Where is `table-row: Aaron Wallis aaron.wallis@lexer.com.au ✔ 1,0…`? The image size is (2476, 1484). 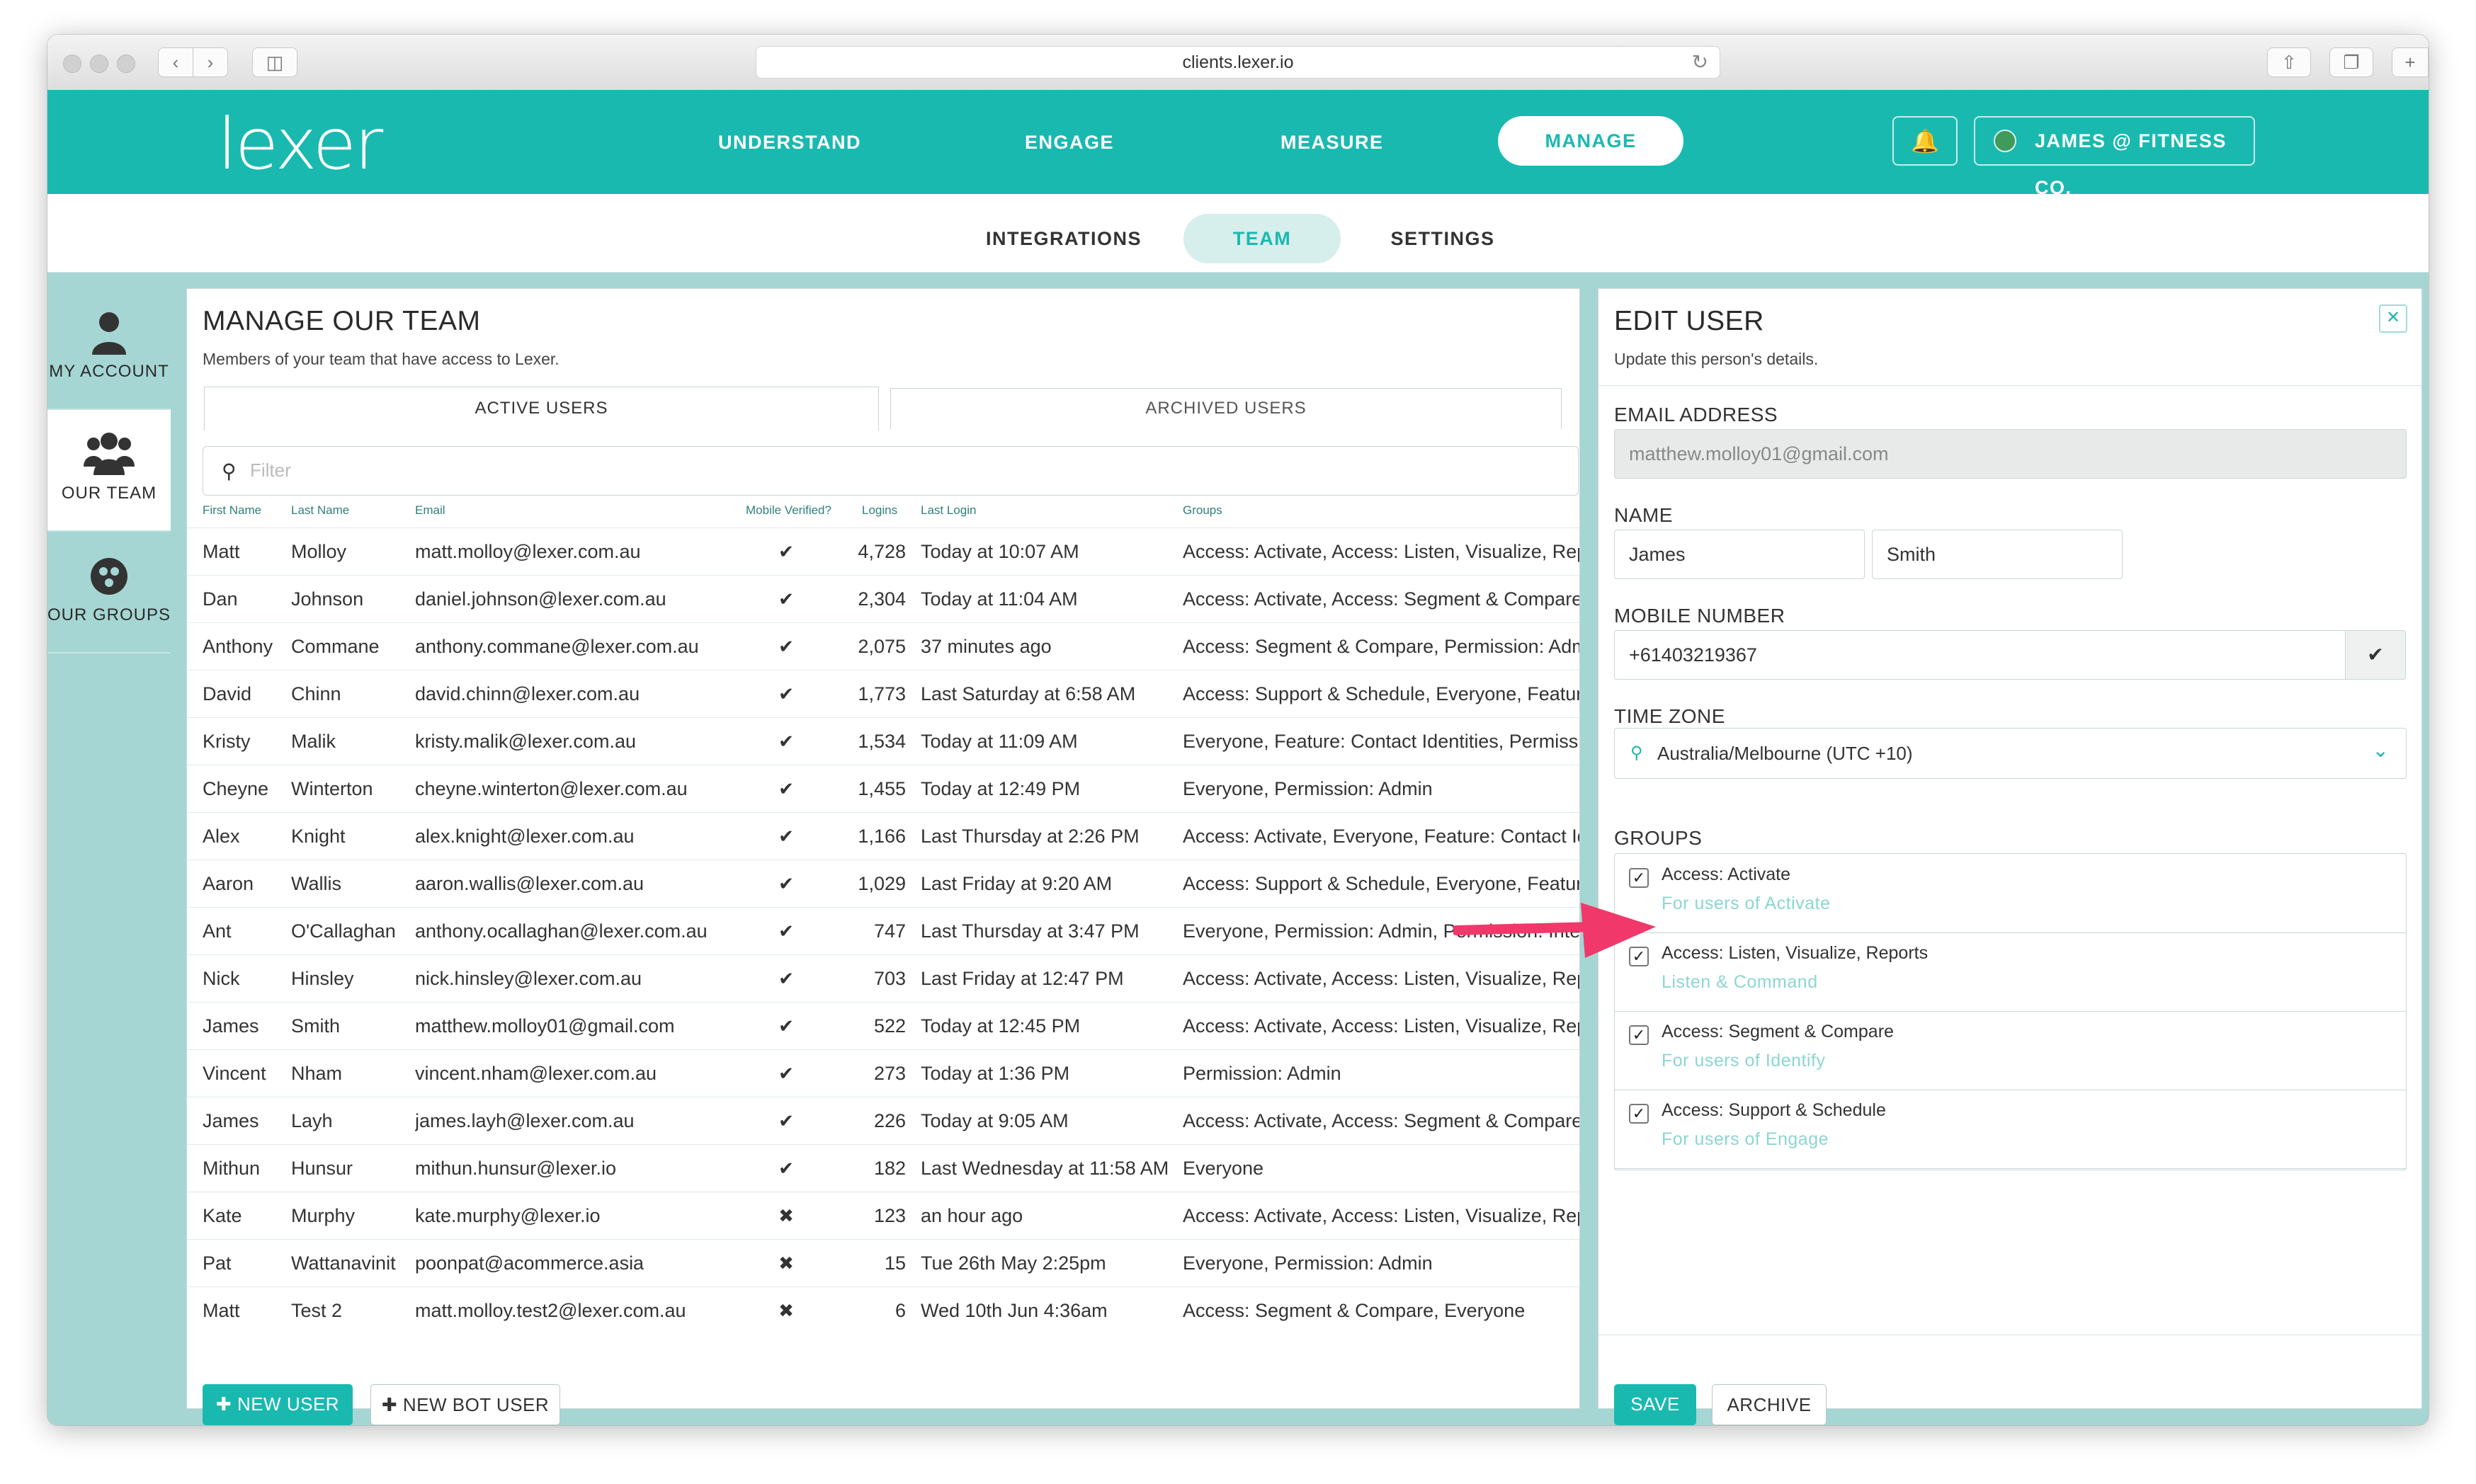
table-row: Aaron Wallis aaron.wallis@lexer.com.au ✔ 1,0… is located at coordinates (883, 884).